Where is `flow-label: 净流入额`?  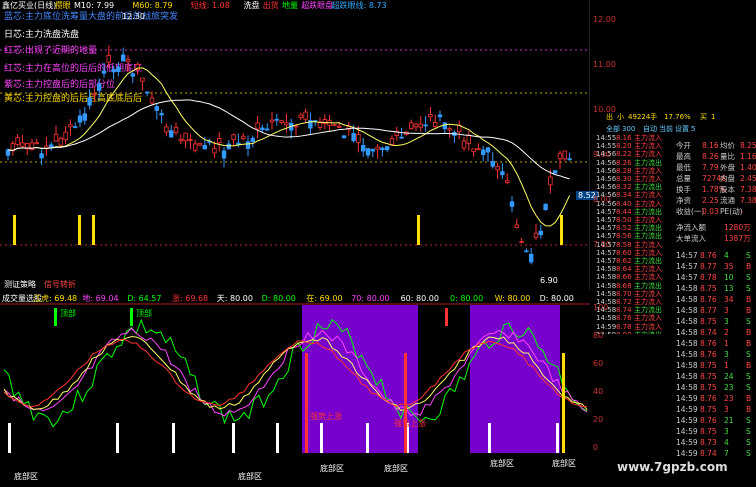 flow-label: 净流入额 is located at coordinates (691, 227).